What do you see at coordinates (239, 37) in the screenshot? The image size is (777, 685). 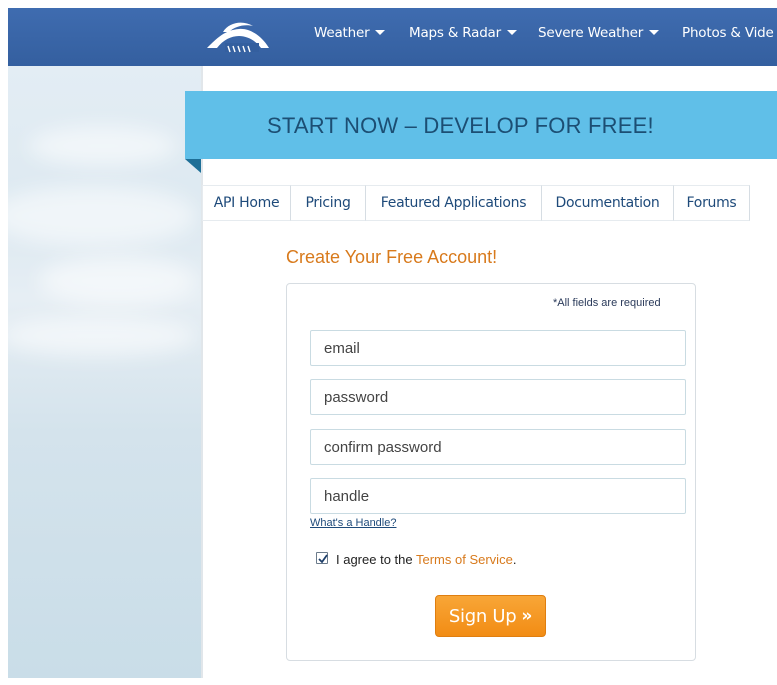 I see `weather-underground-logo` at bounding box center [239, 37].